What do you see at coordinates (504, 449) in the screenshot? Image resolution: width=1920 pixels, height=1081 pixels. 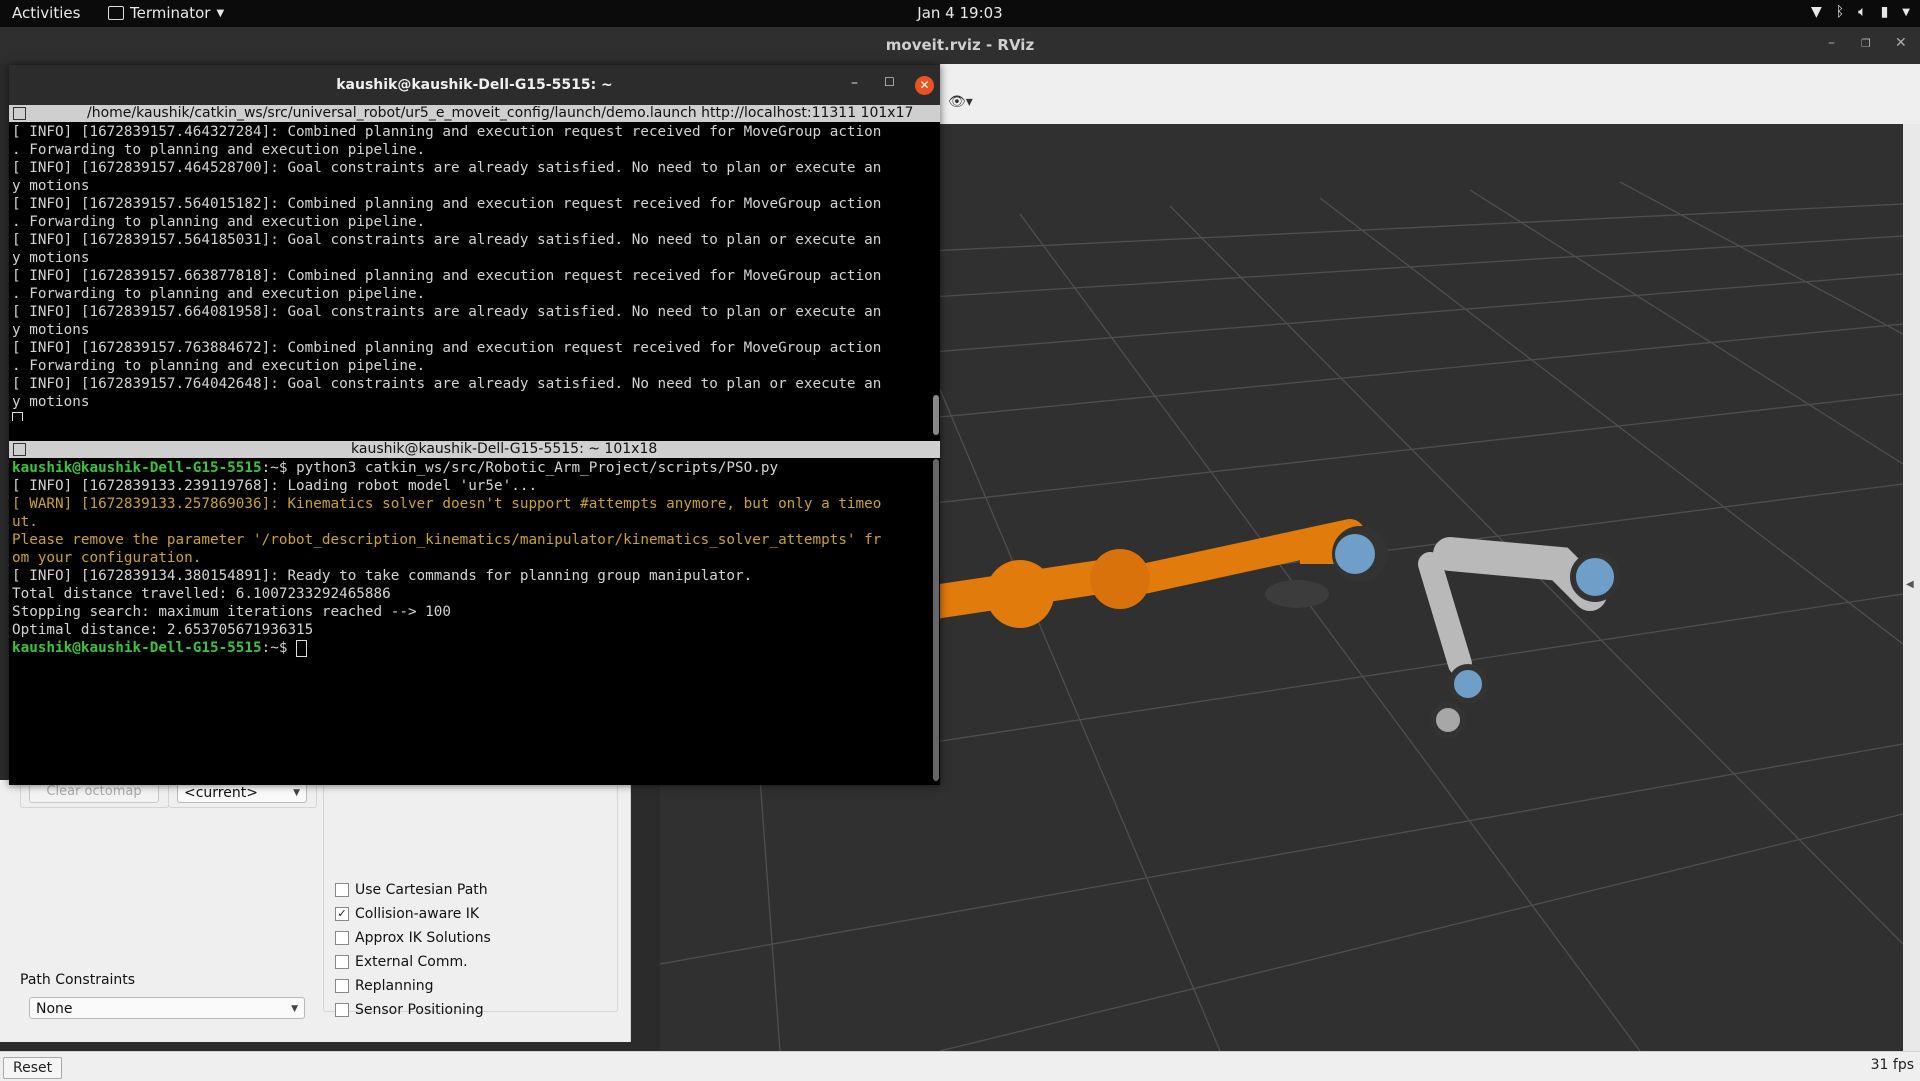 I see `pane2-title: kaushik@kaushik-Dell-G15-5515: ~ 101x18` at bounding box center [504, 449].